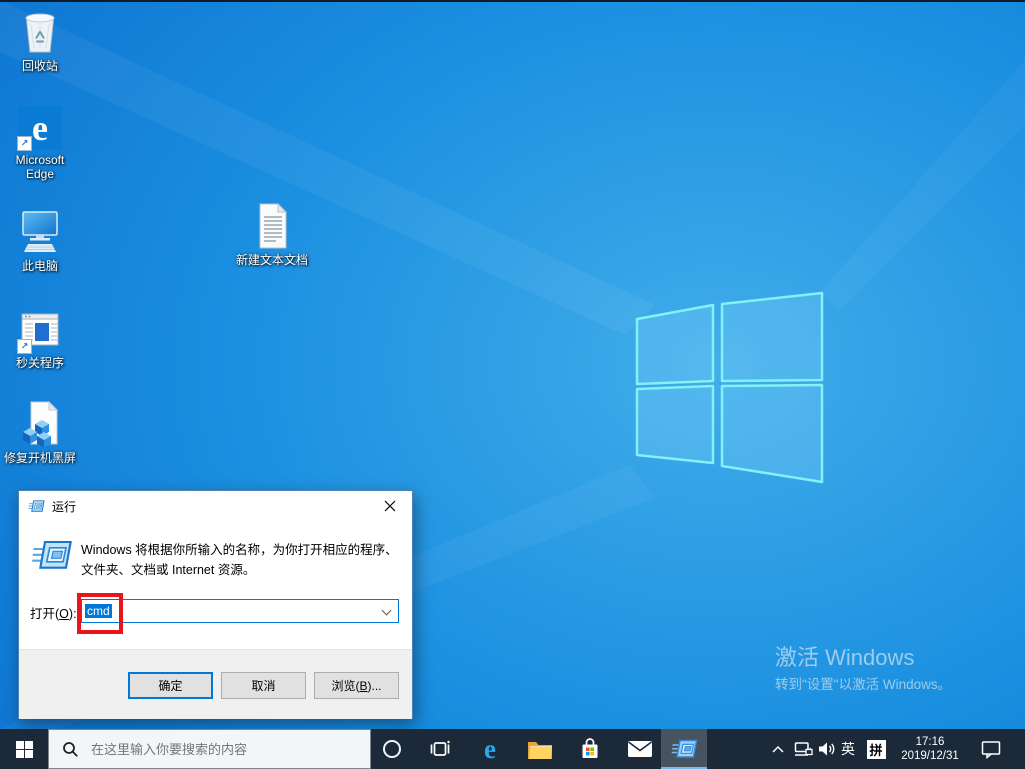 The width and height of the screenshot is (1025, 769). What do you see at coordinates (100, 613) in the screenshot?
I see `annotation-red-box` at bounding box center [100, 613].